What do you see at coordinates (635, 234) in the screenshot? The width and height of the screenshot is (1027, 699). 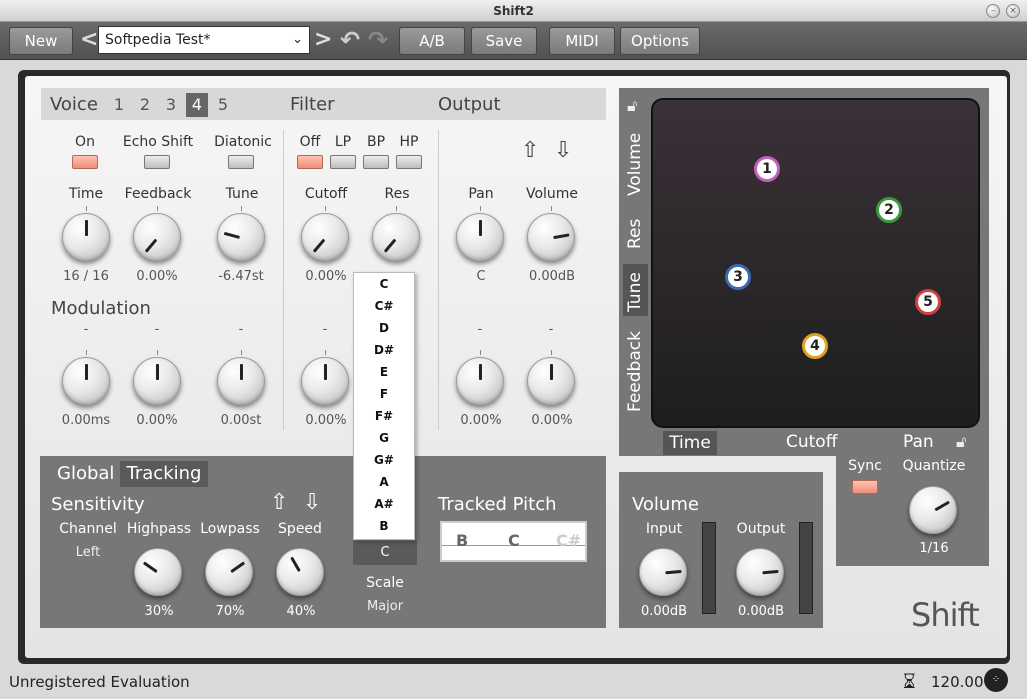 I see `ytab-res: Res` at bounding box center [635, 234].